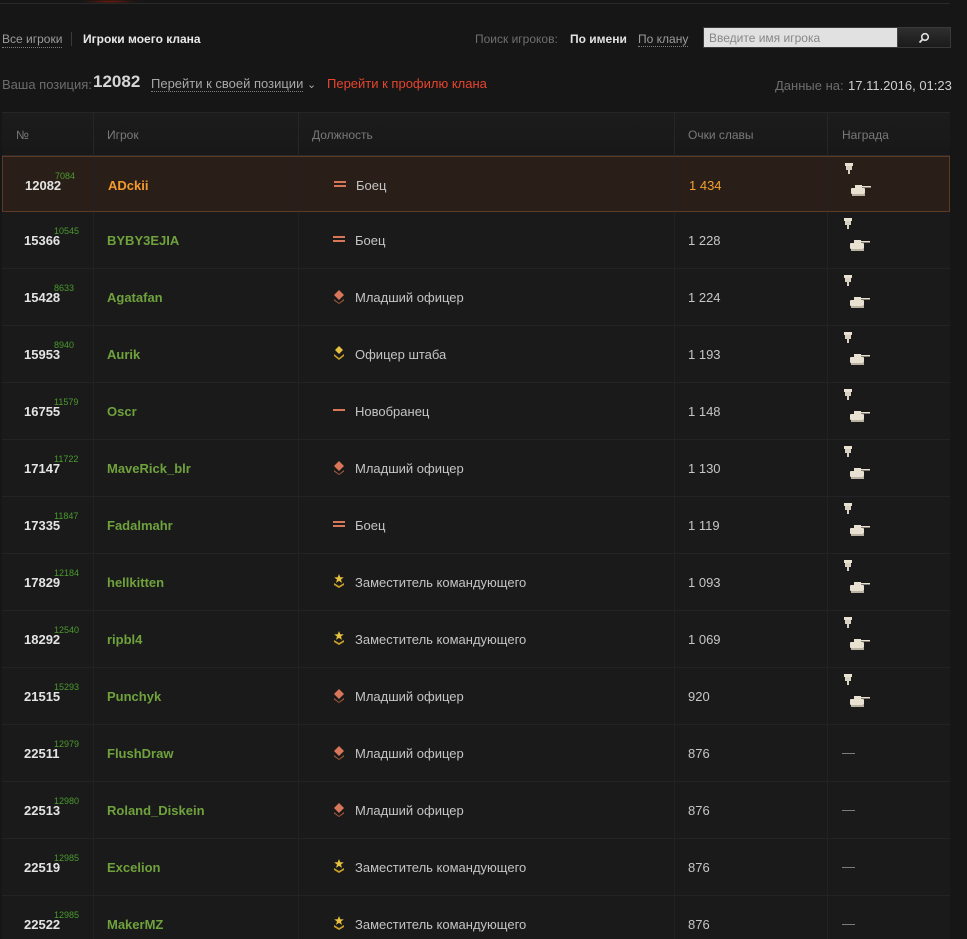  Describe the element at coordinates (135, 582) in the screenshot. I see `player-name-link: hellkitten` at that location.